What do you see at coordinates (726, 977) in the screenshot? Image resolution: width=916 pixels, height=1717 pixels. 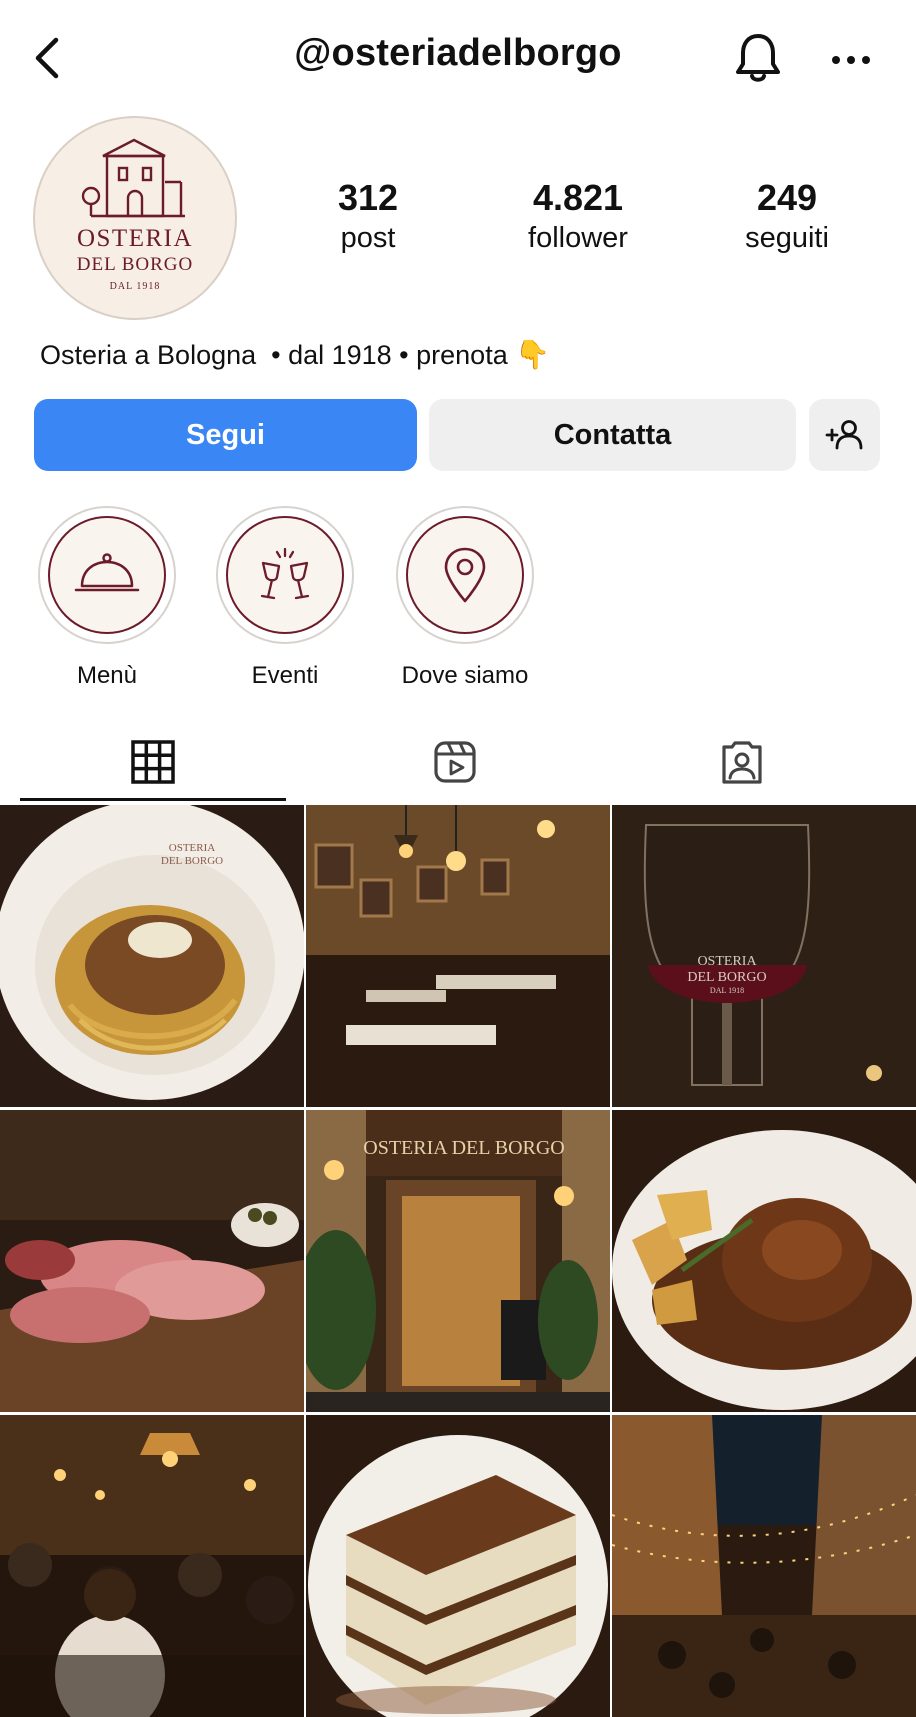 I see `glass-text-2: DEL BORGO` at bounding box center [726, 977].